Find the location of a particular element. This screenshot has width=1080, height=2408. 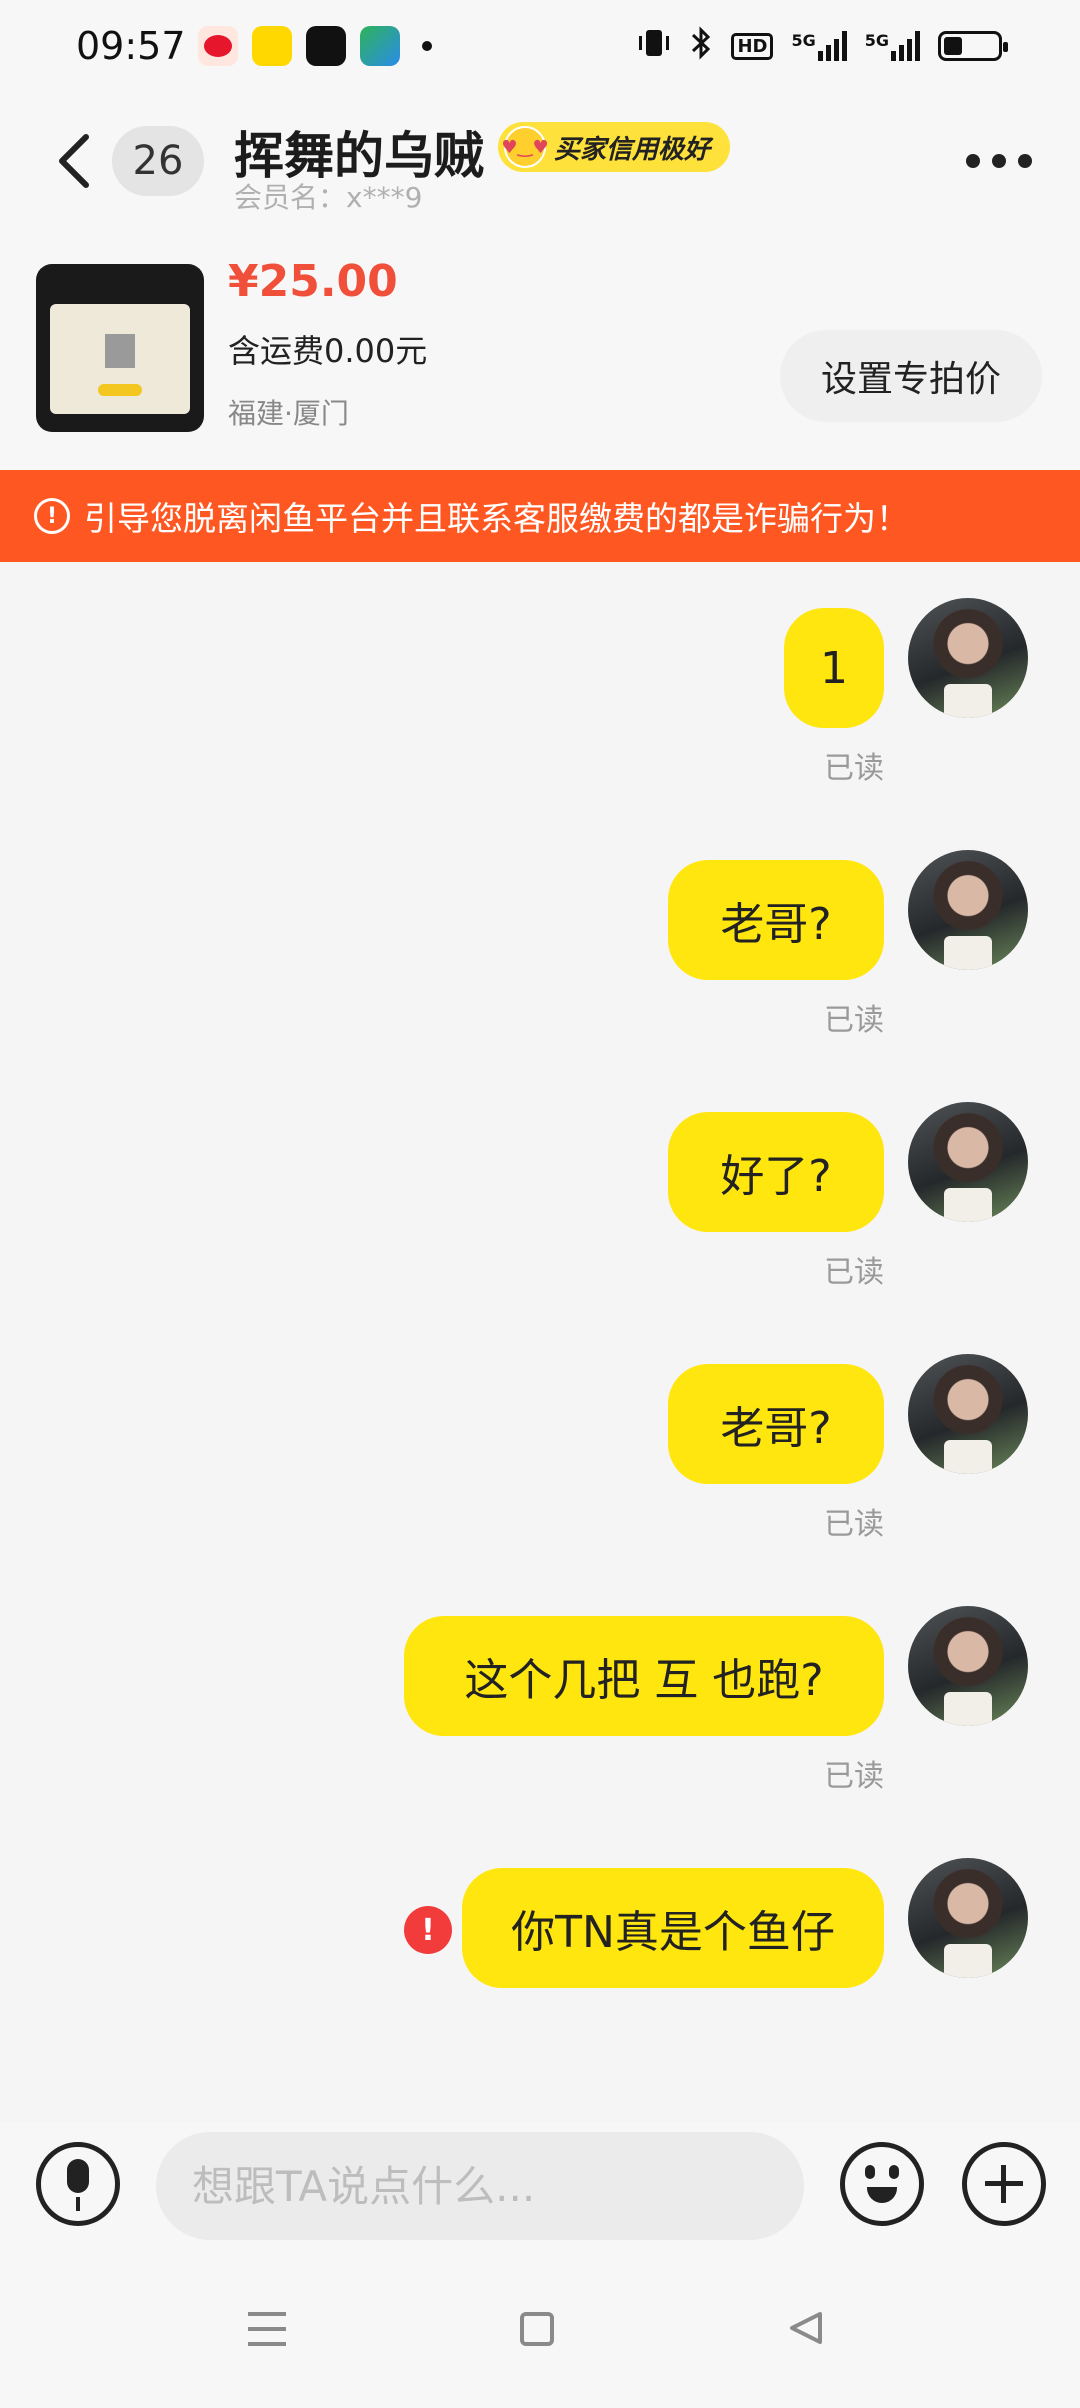

message-input-bar is located at coordinates (540, 2187).